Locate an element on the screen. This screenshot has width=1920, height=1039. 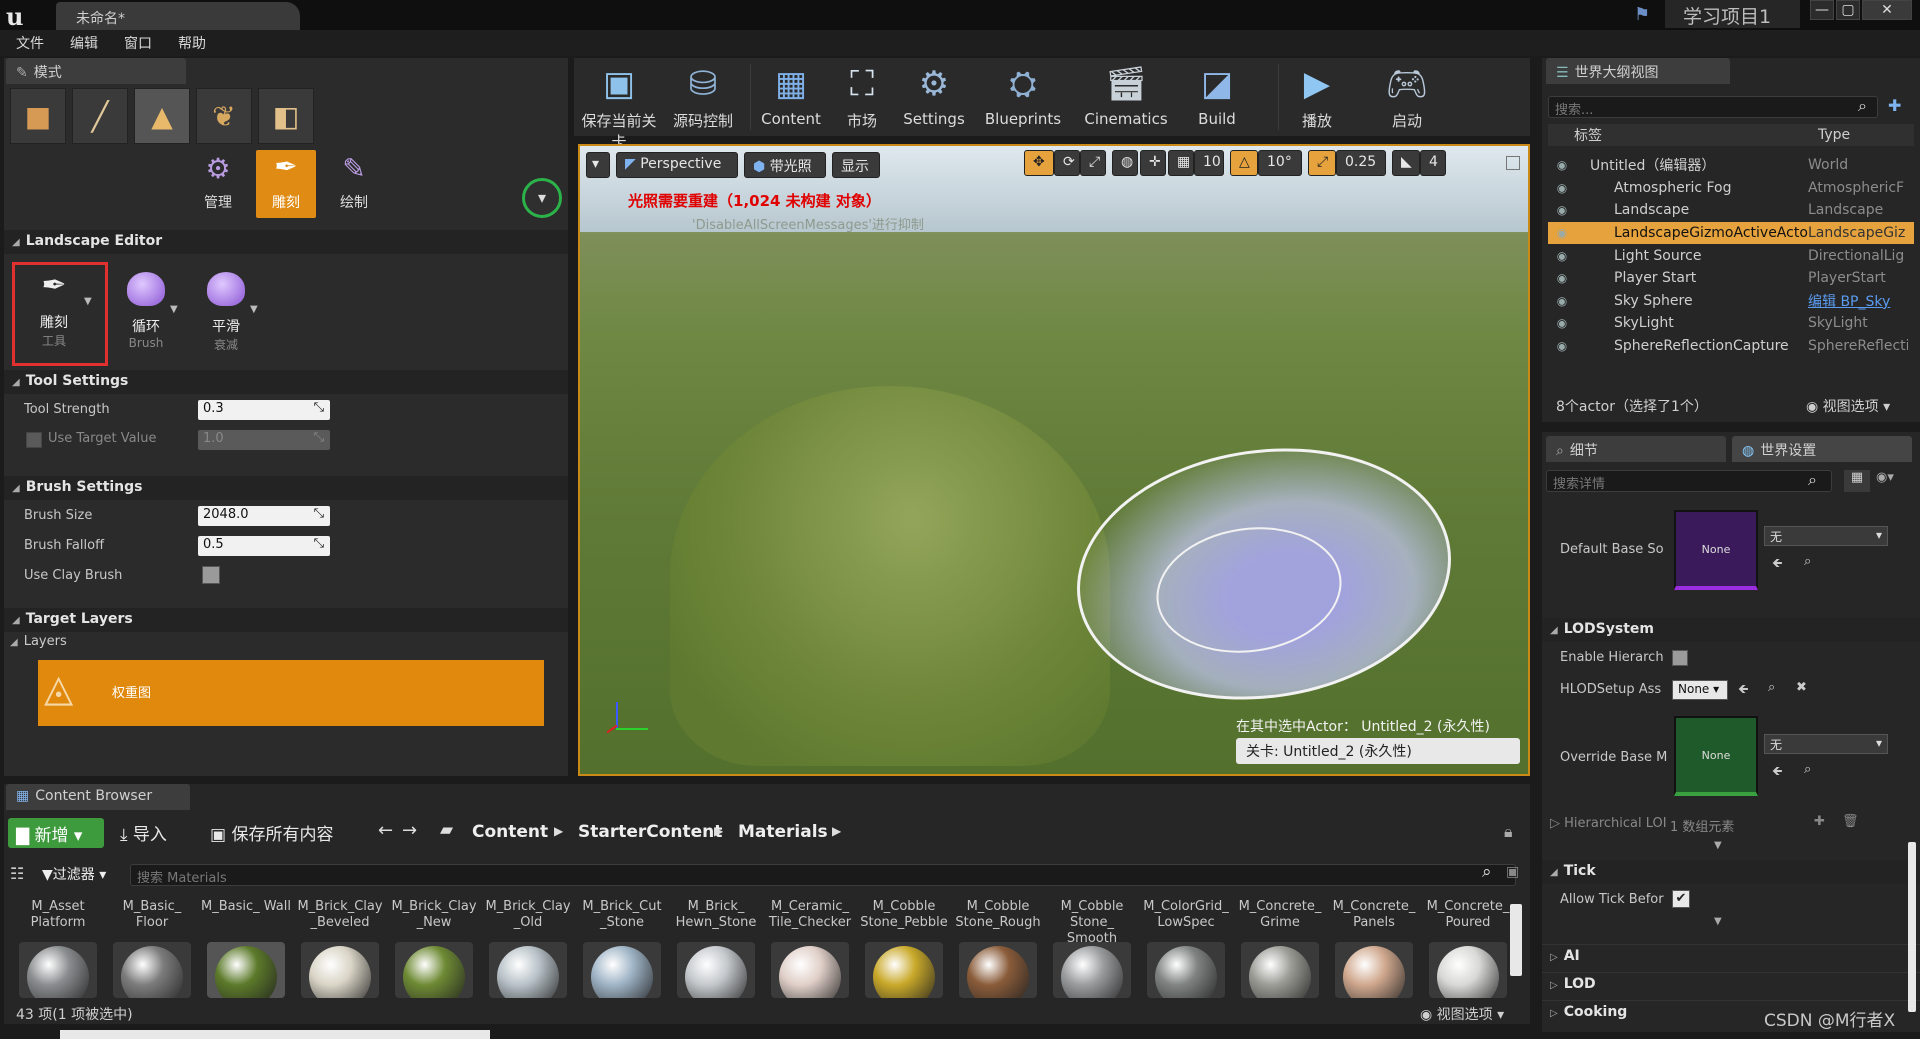
scale-tool-button: ⤢ is located at coordinates (1093, 163).